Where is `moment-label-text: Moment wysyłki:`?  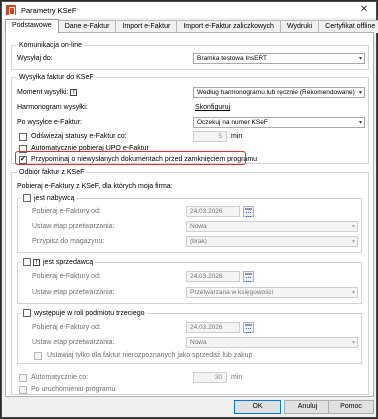 moment-label-text: Moment wysyłki: is located at coordinates (43, 92).